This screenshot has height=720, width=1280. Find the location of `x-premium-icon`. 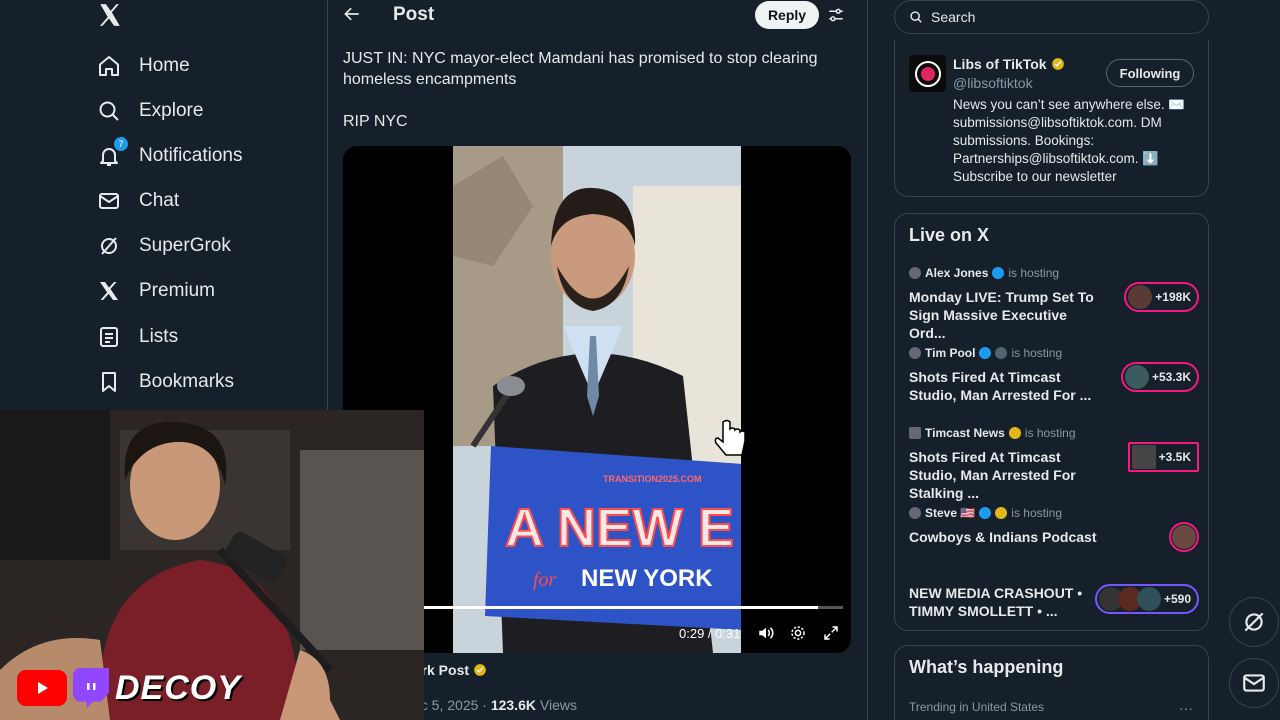

x-premium-icon is located at coordinates (109, 291).